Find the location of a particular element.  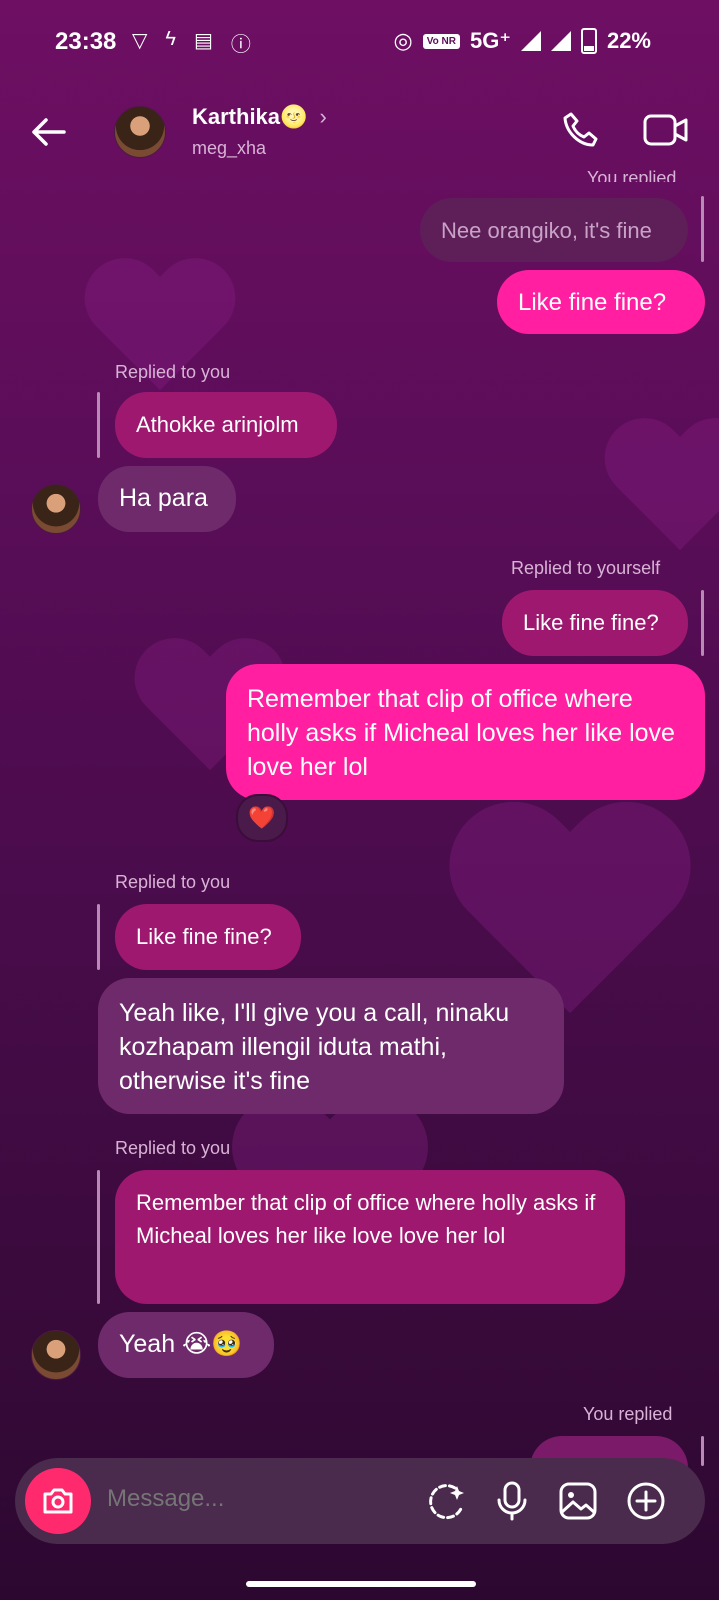

calendar-icon: ▤ is located at coordinates (203, 41).